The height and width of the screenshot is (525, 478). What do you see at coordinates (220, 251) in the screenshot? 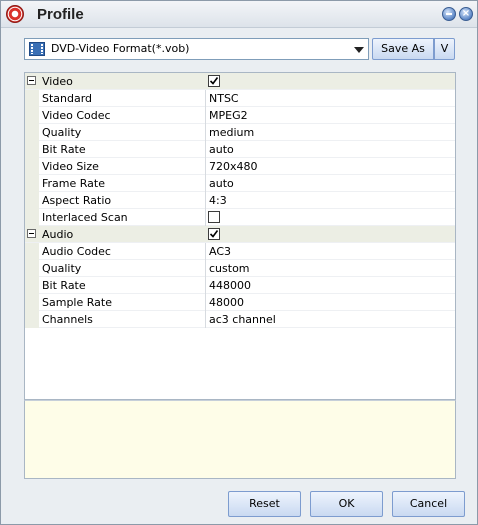
I see `property-value: AC3` at bounding box center [220, 251].